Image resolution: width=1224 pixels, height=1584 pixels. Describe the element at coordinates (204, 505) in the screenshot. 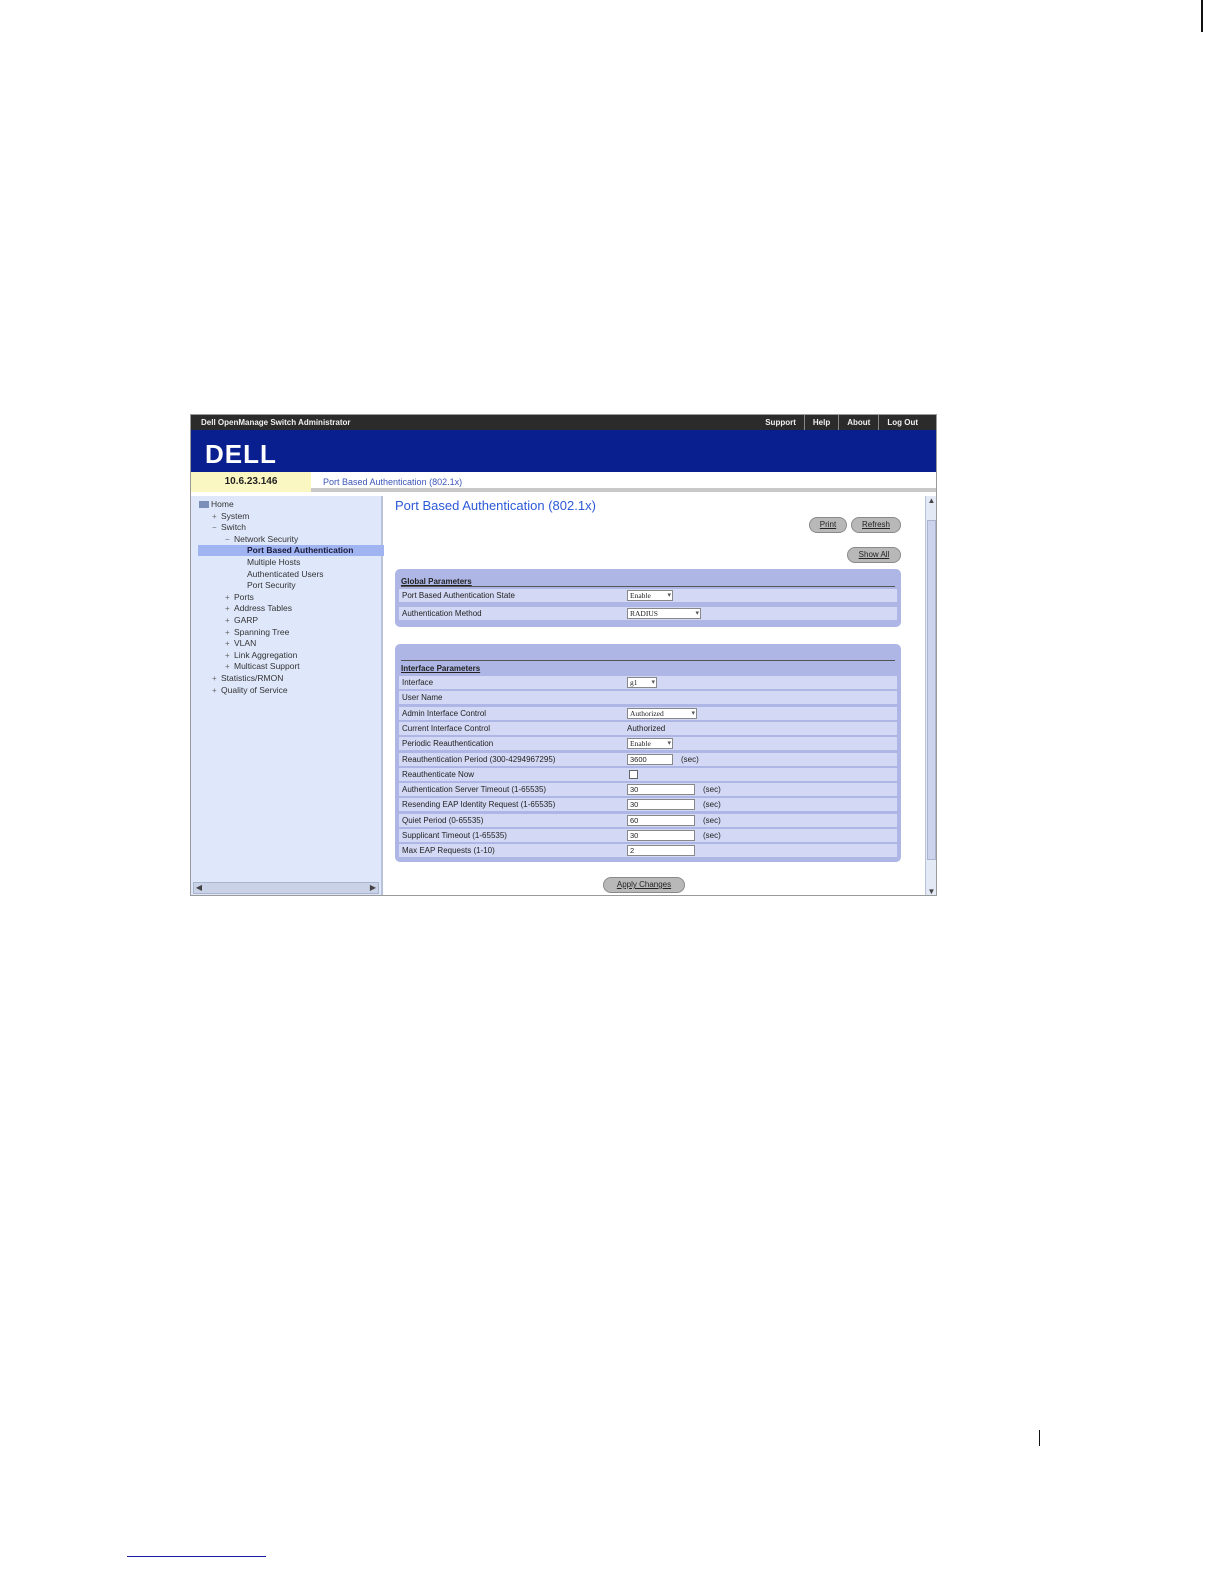

I see `home-icon` at that location.